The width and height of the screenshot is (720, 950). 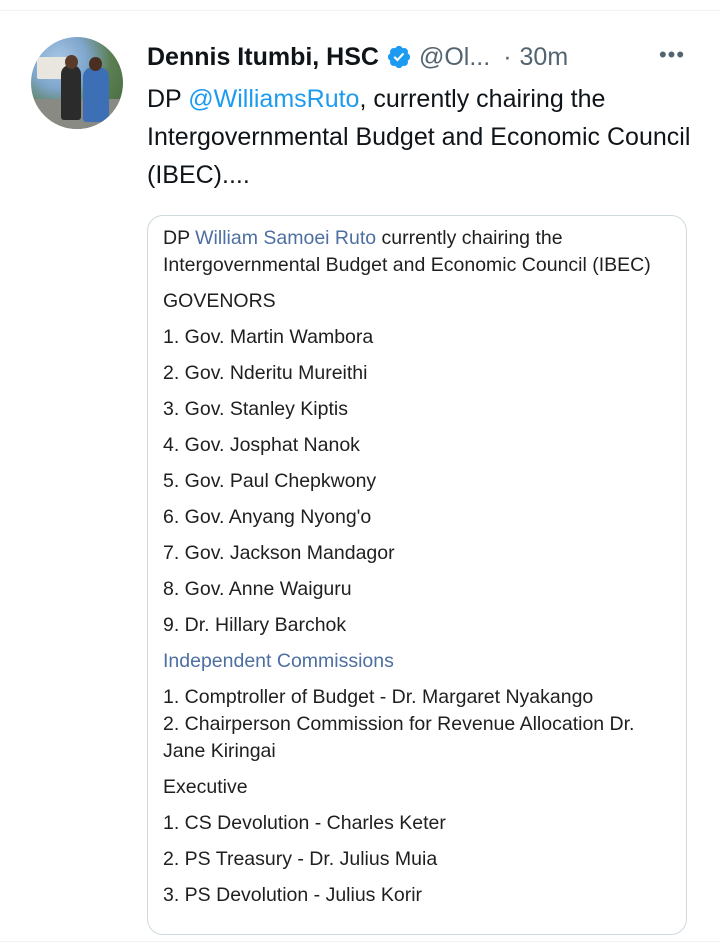 I want to click on avatar-person-right, so click(x=96, y=94).